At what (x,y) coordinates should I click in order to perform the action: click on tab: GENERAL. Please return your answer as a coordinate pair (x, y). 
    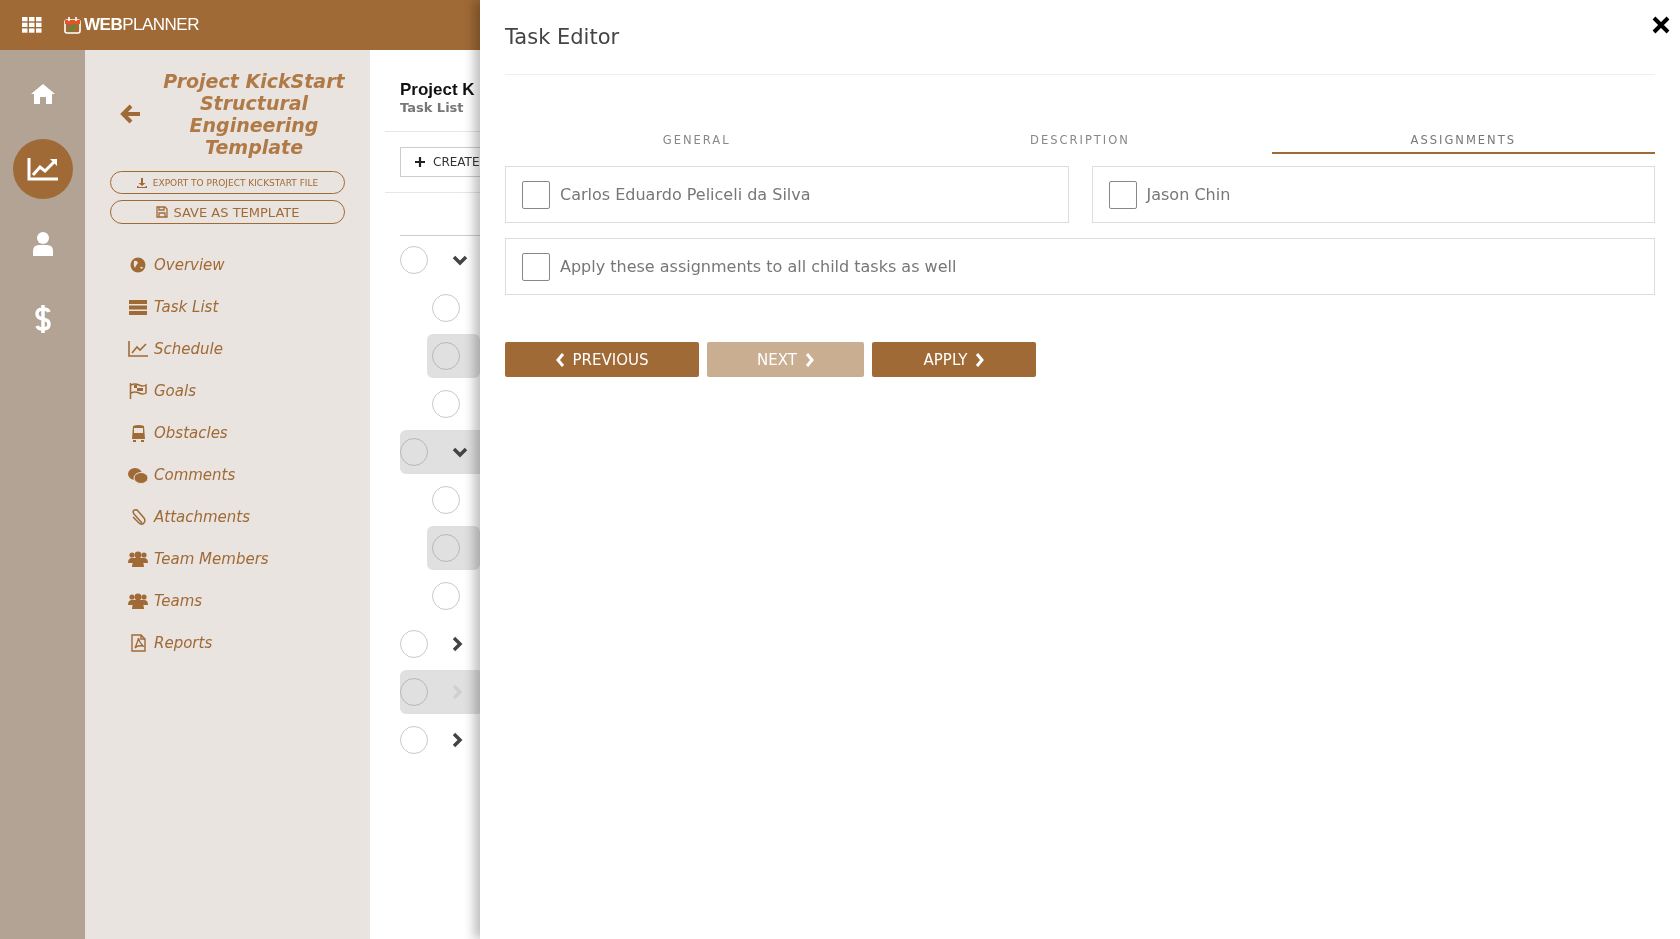
    Looking at the image, I should click on (697, 143).